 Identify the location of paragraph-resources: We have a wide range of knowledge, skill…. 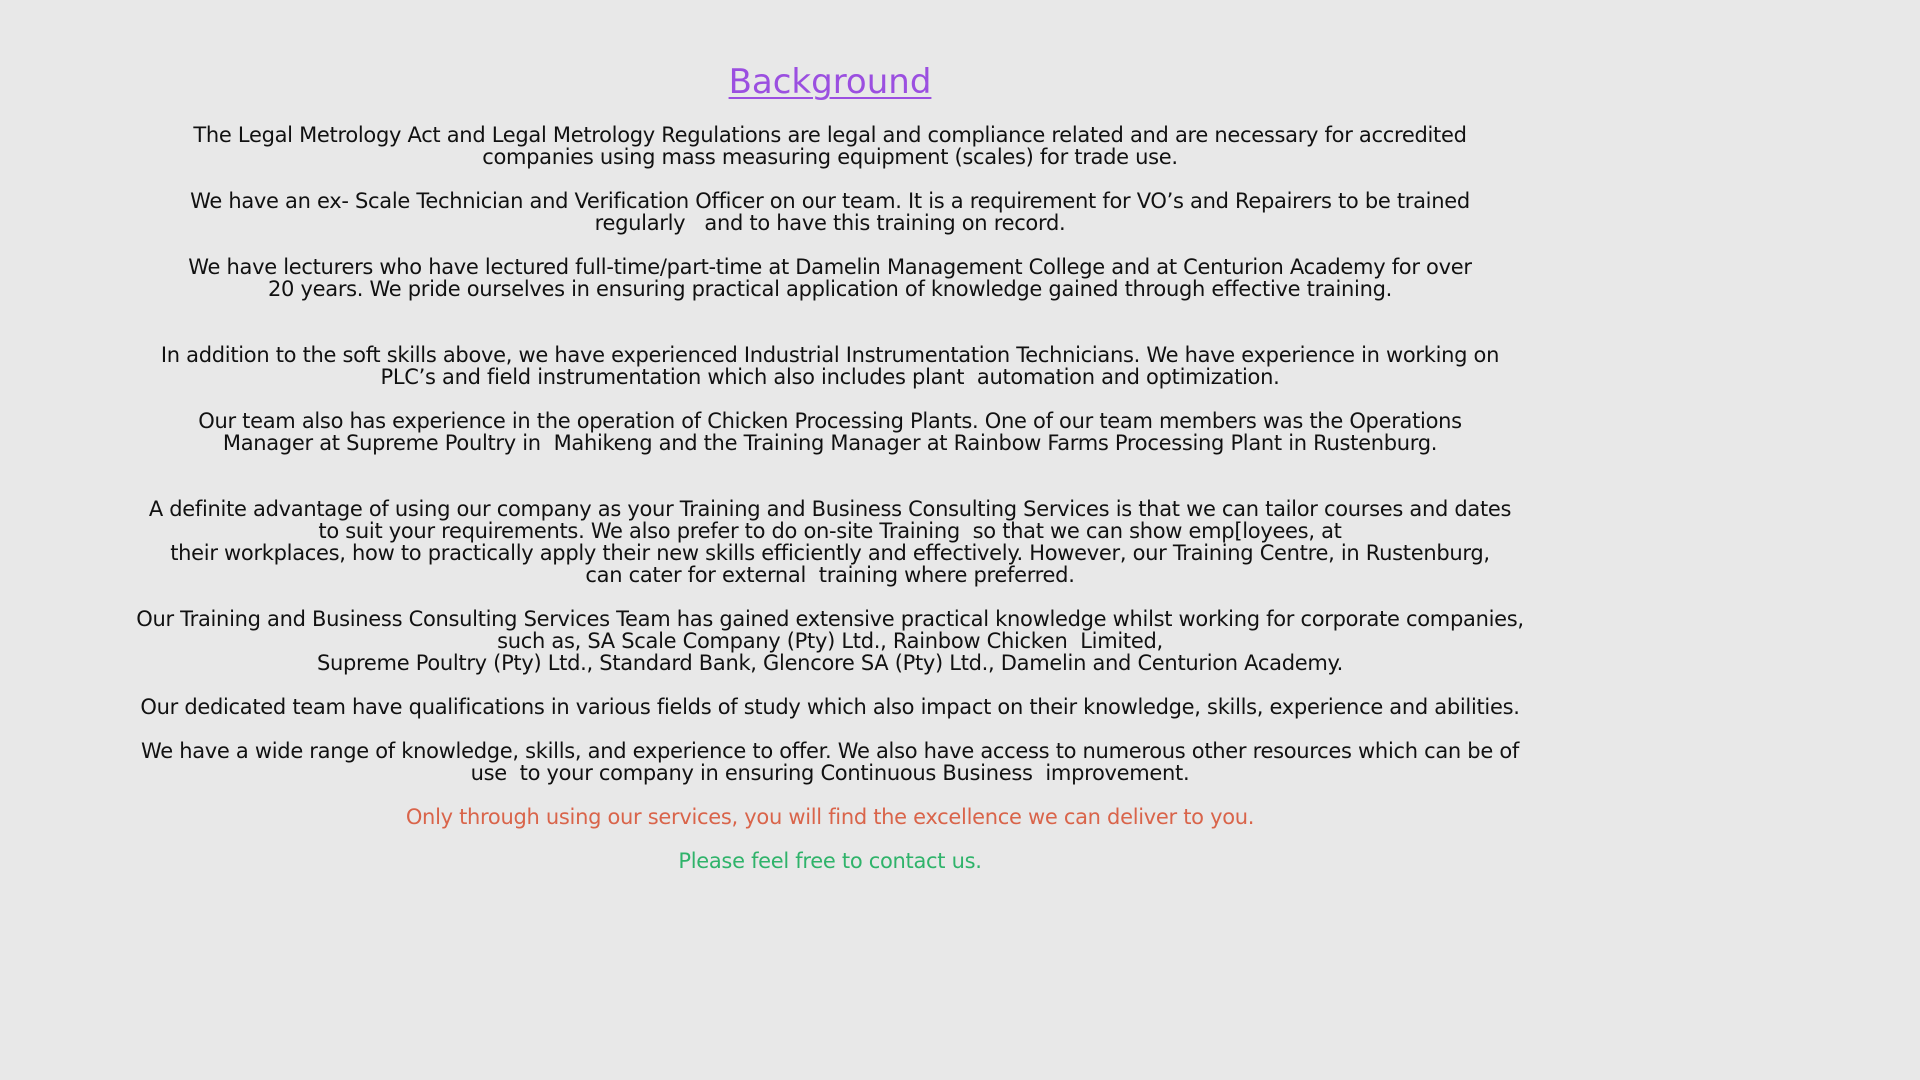
(830, 762).